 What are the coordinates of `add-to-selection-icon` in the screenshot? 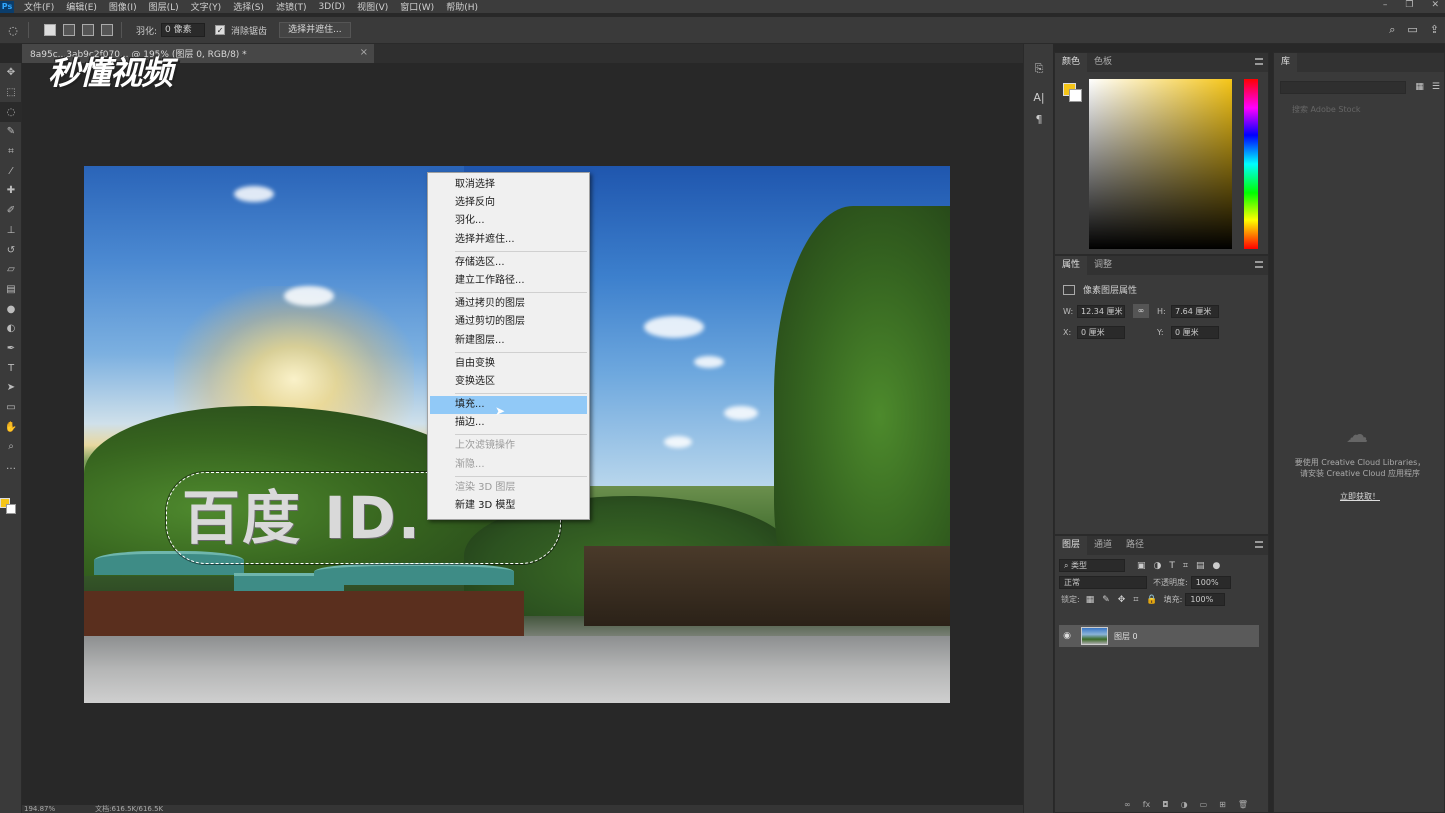 It's located at (69, 30).